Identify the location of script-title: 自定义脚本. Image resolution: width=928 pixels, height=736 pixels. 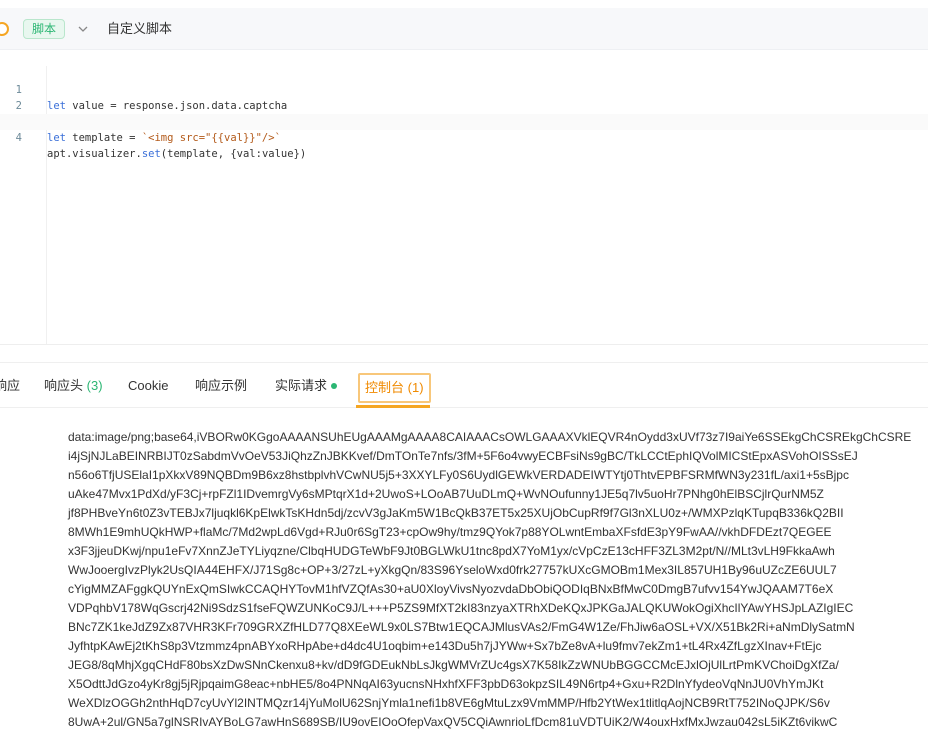
(140, 28).